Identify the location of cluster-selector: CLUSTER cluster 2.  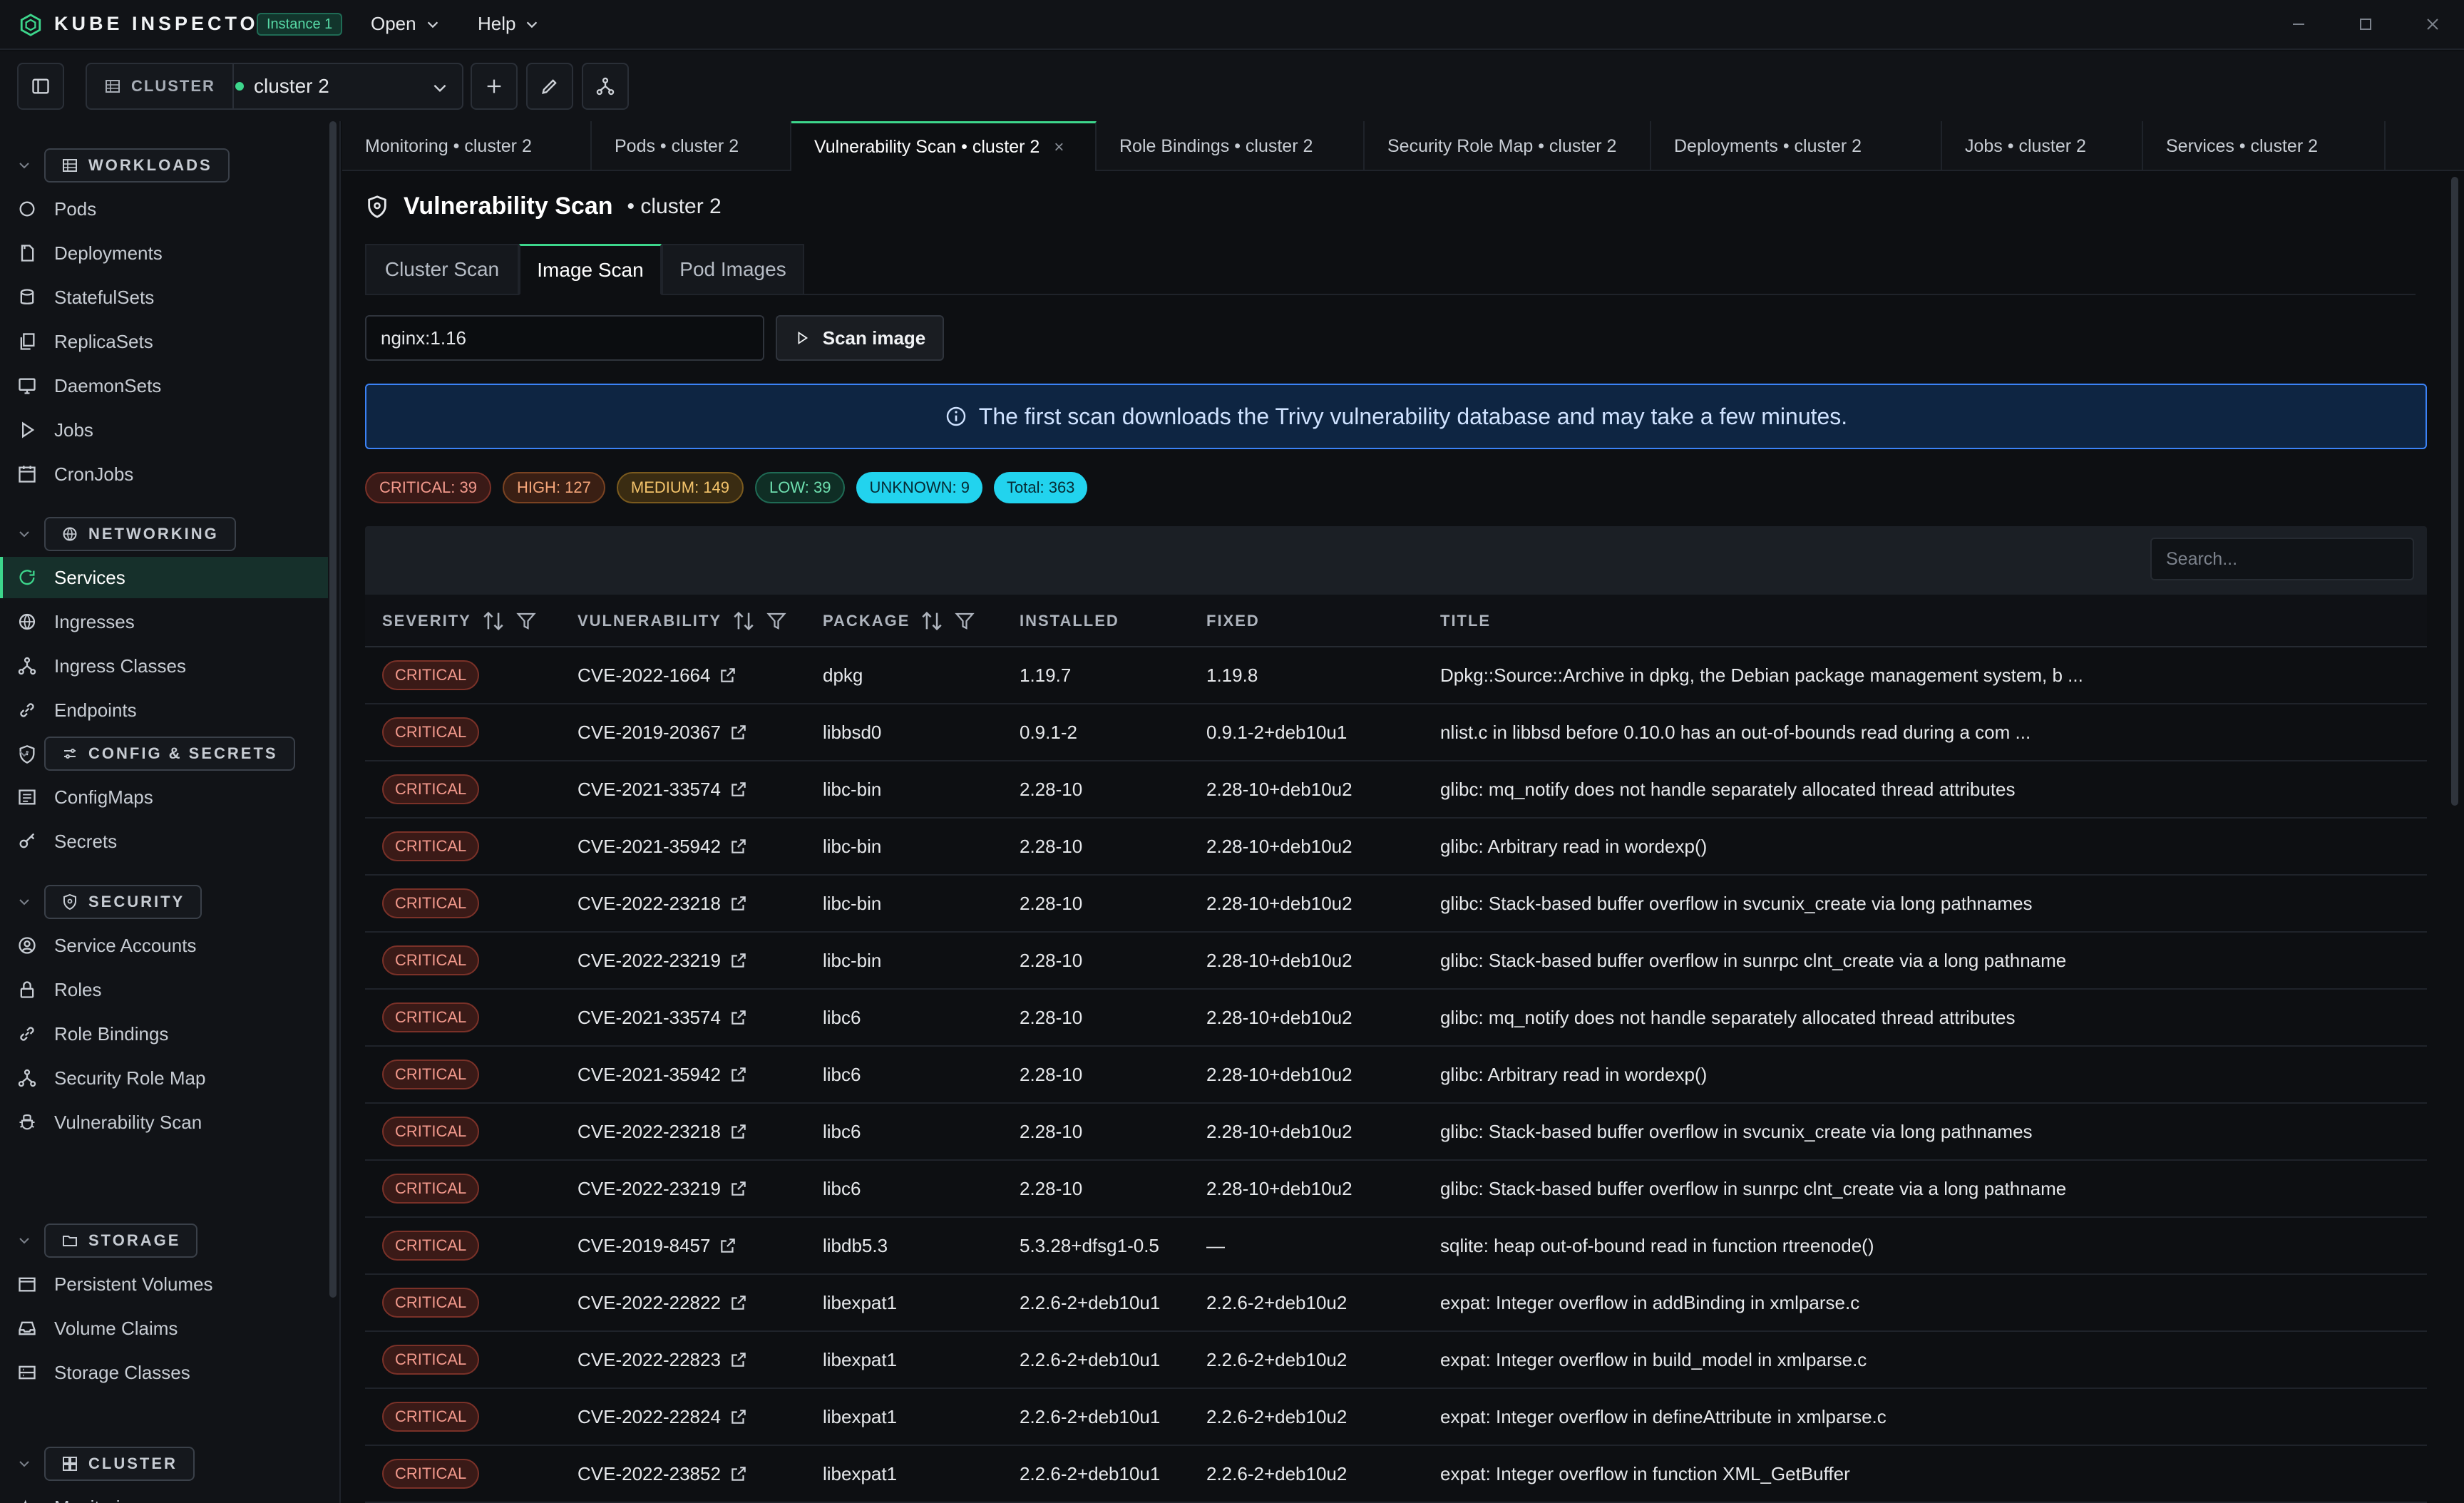
(274, 86).